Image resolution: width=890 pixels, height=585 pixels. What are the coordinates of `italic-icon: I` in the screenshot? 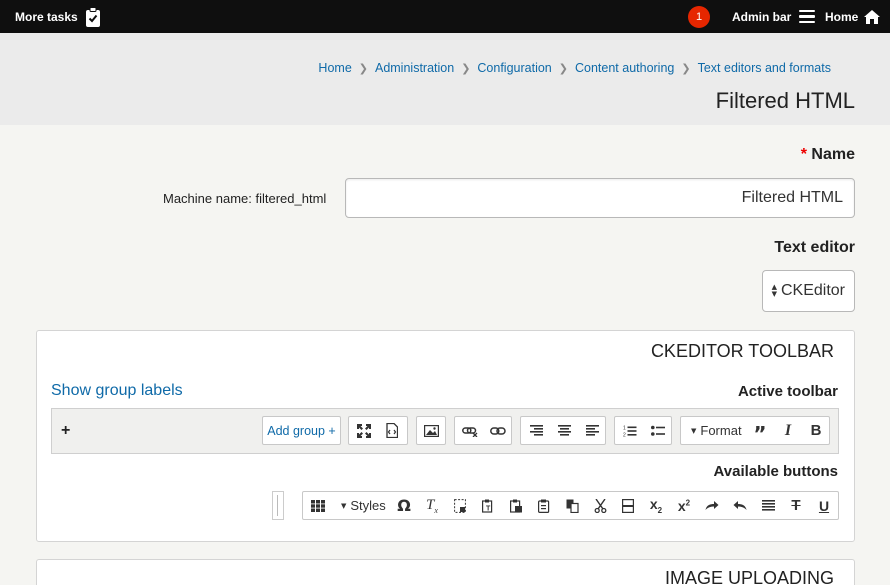 It's located at (788, 430).